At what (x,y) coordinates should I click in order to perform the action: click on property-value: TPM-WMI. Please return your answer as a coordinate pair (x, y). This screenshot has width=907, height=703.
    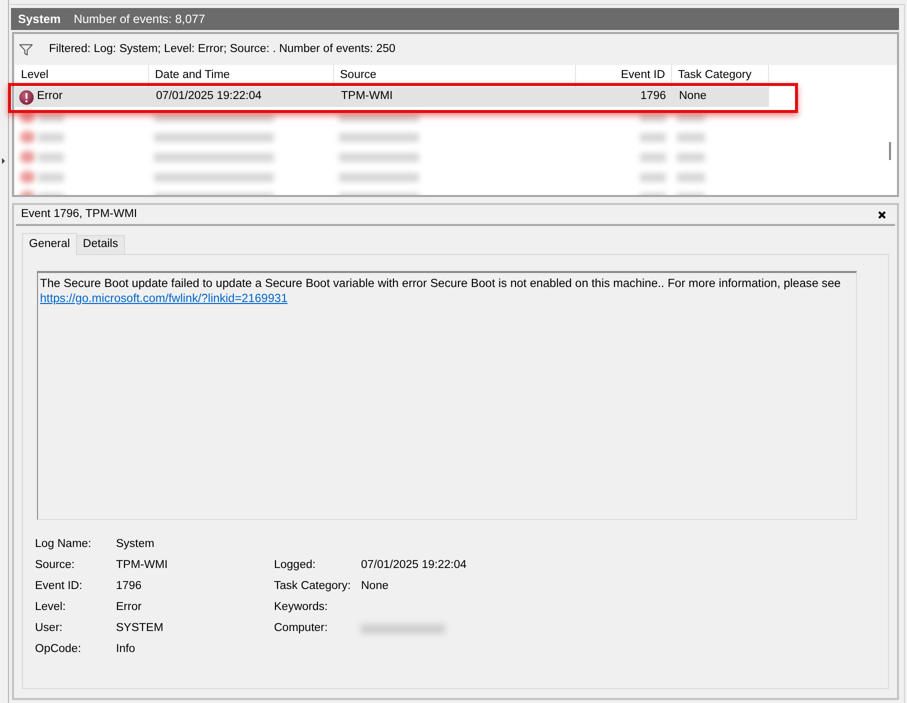
    Looking at the image, I should click on (142, 565).